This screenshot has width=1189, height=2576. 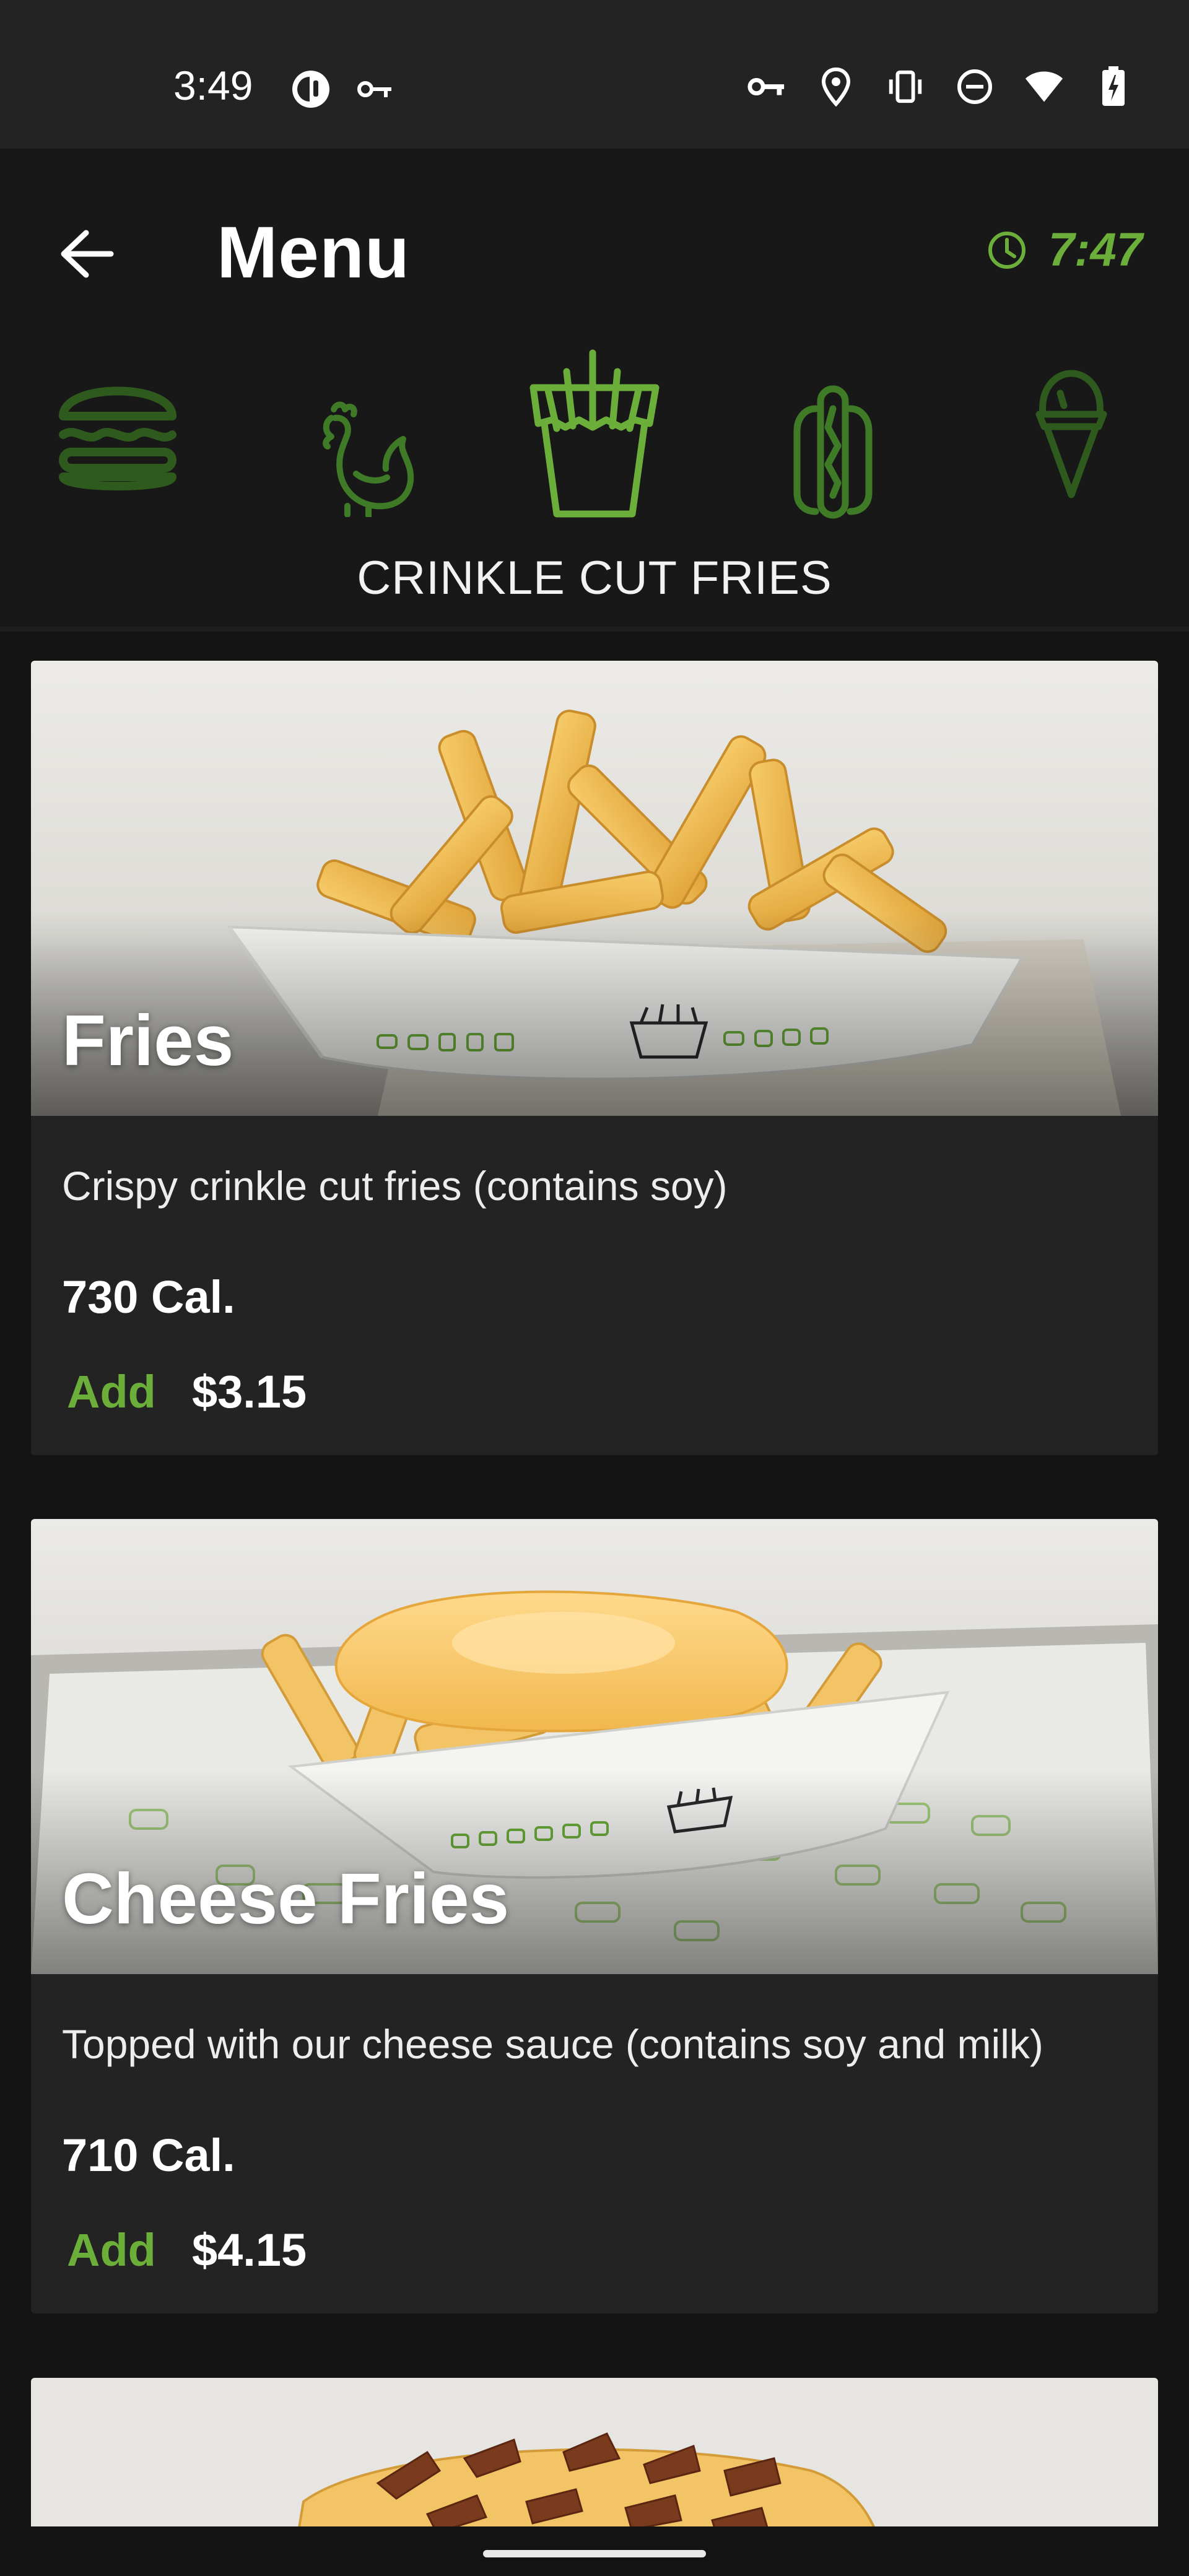 What do you see at coordinates (249, 1391) in the screenshot?
I see `item-price: $3.15` at bounding box center [249, 1391].